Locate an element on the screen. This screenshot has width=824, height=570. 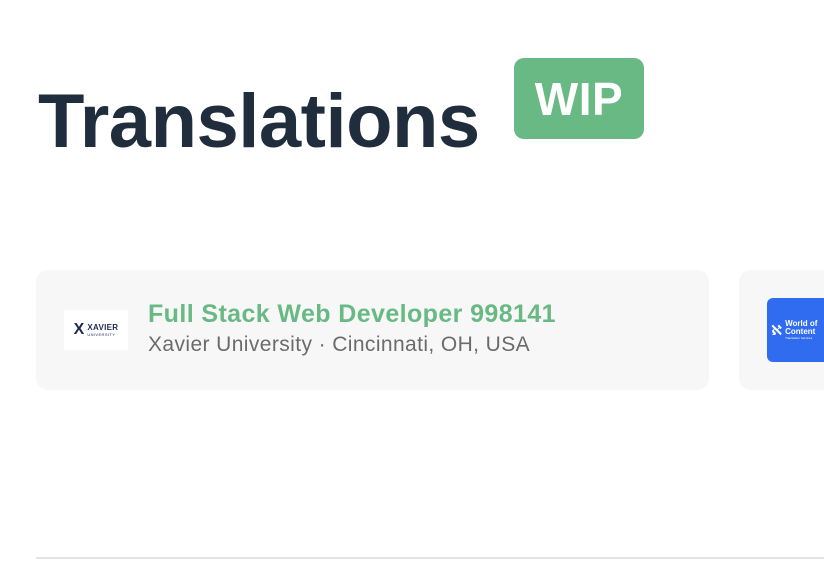
woc-wordmark-sub: Translation Services is located at coordinates (799, 338).